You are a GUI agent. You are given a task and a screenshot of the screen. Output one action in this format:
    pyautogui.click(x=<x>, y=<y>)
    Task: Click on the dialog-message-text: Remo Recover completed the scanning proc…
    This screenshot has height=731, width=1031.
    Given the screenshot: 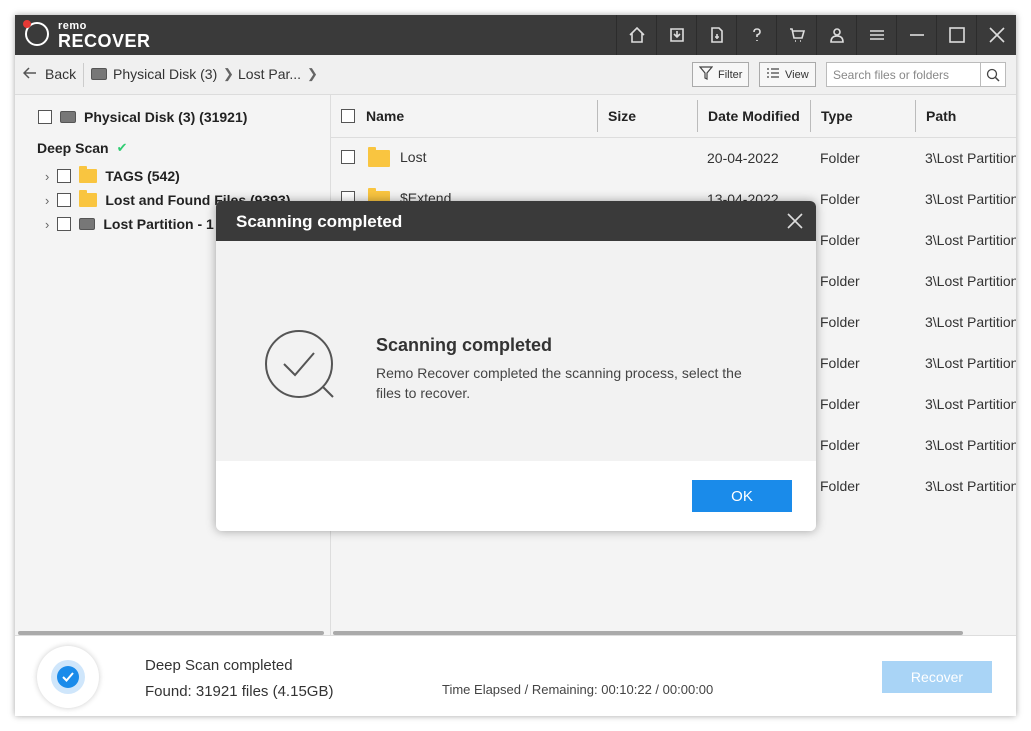 What is the action you would take?
    pyautogui.click(x=559, y=383)
    